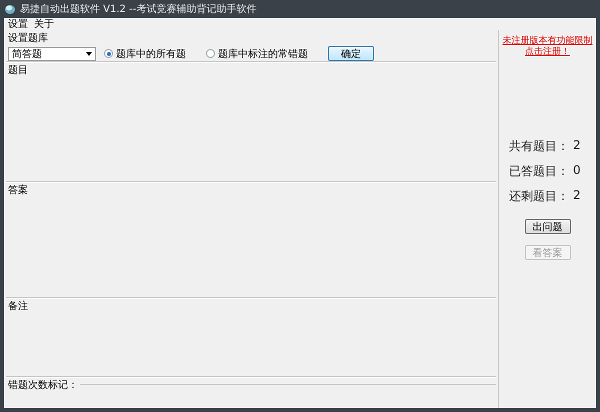  Describe the element at coordinates (539, 171) in the screenshot. I see `stat-label: 已答题目：` at that location.